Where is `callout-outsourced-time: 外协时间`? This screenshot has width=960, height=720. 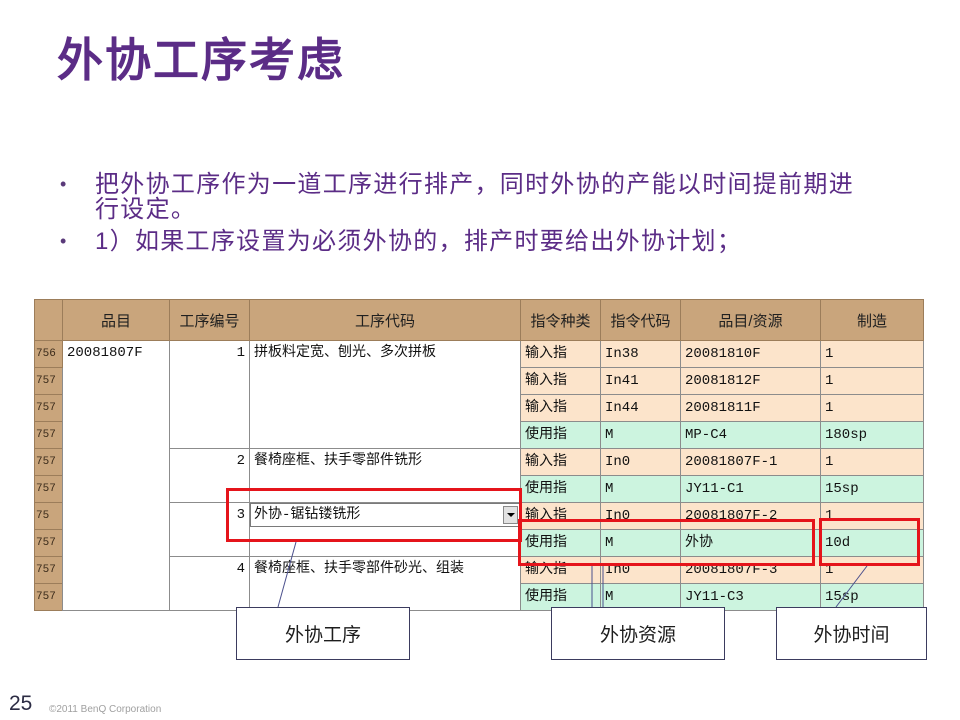
callout-outsourced-time: 外协时间 is located at coordinates (851, 633).